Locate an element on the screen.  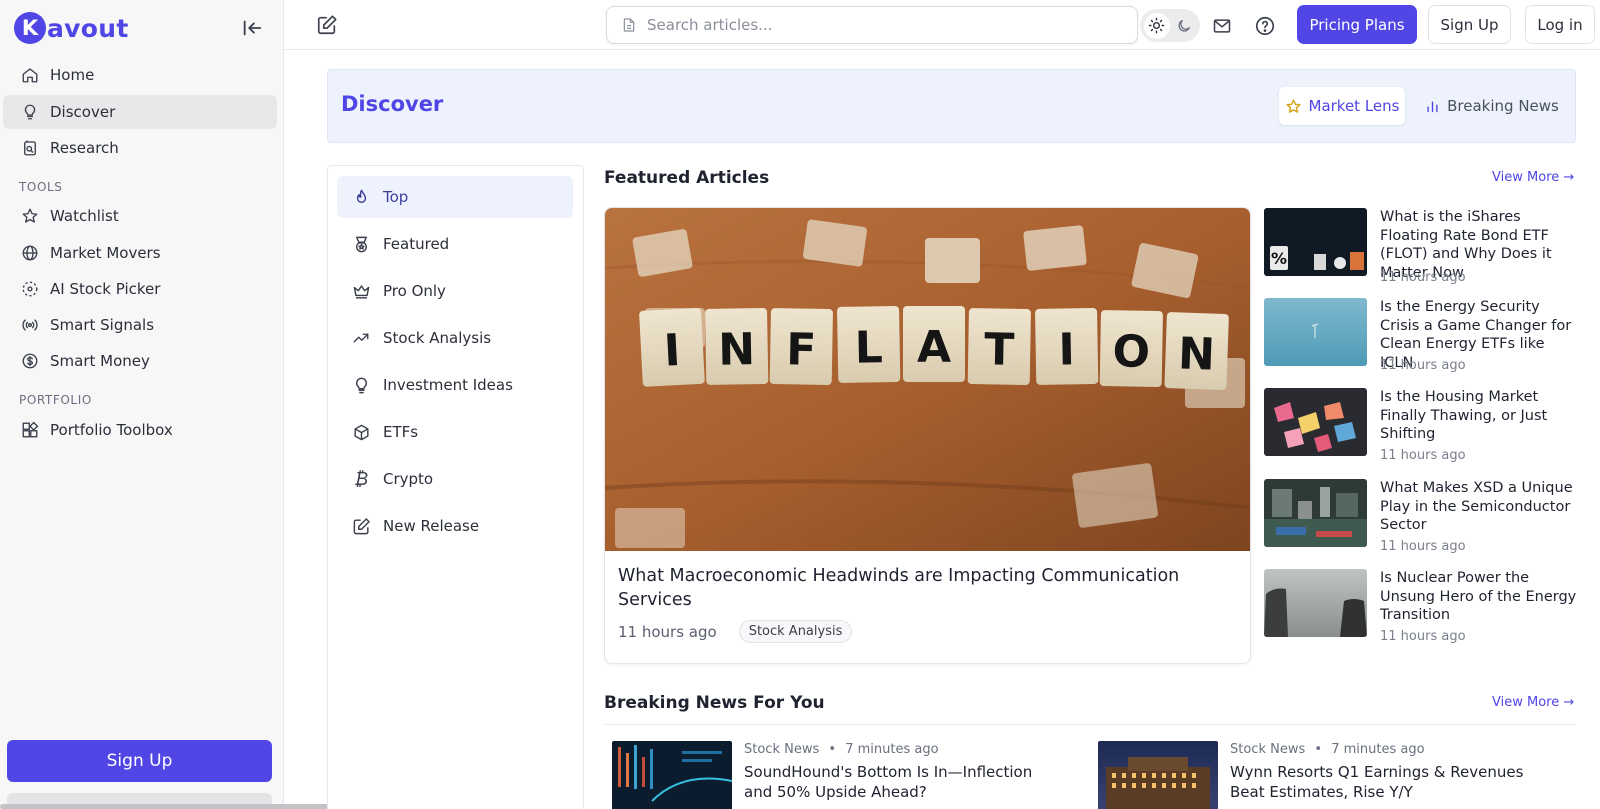
collapse-sidebar-button is located at coordinates (252, 28).